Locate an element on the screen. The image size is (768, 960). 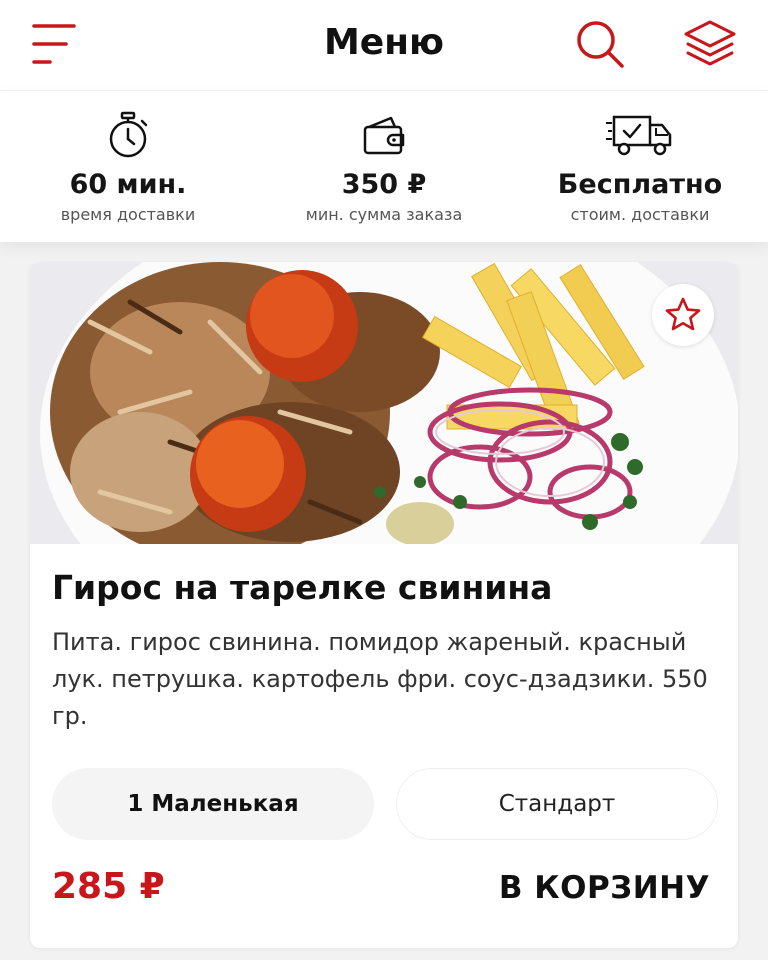
size-option-small: 1 Маленькая is located at coordinates (213, 804).